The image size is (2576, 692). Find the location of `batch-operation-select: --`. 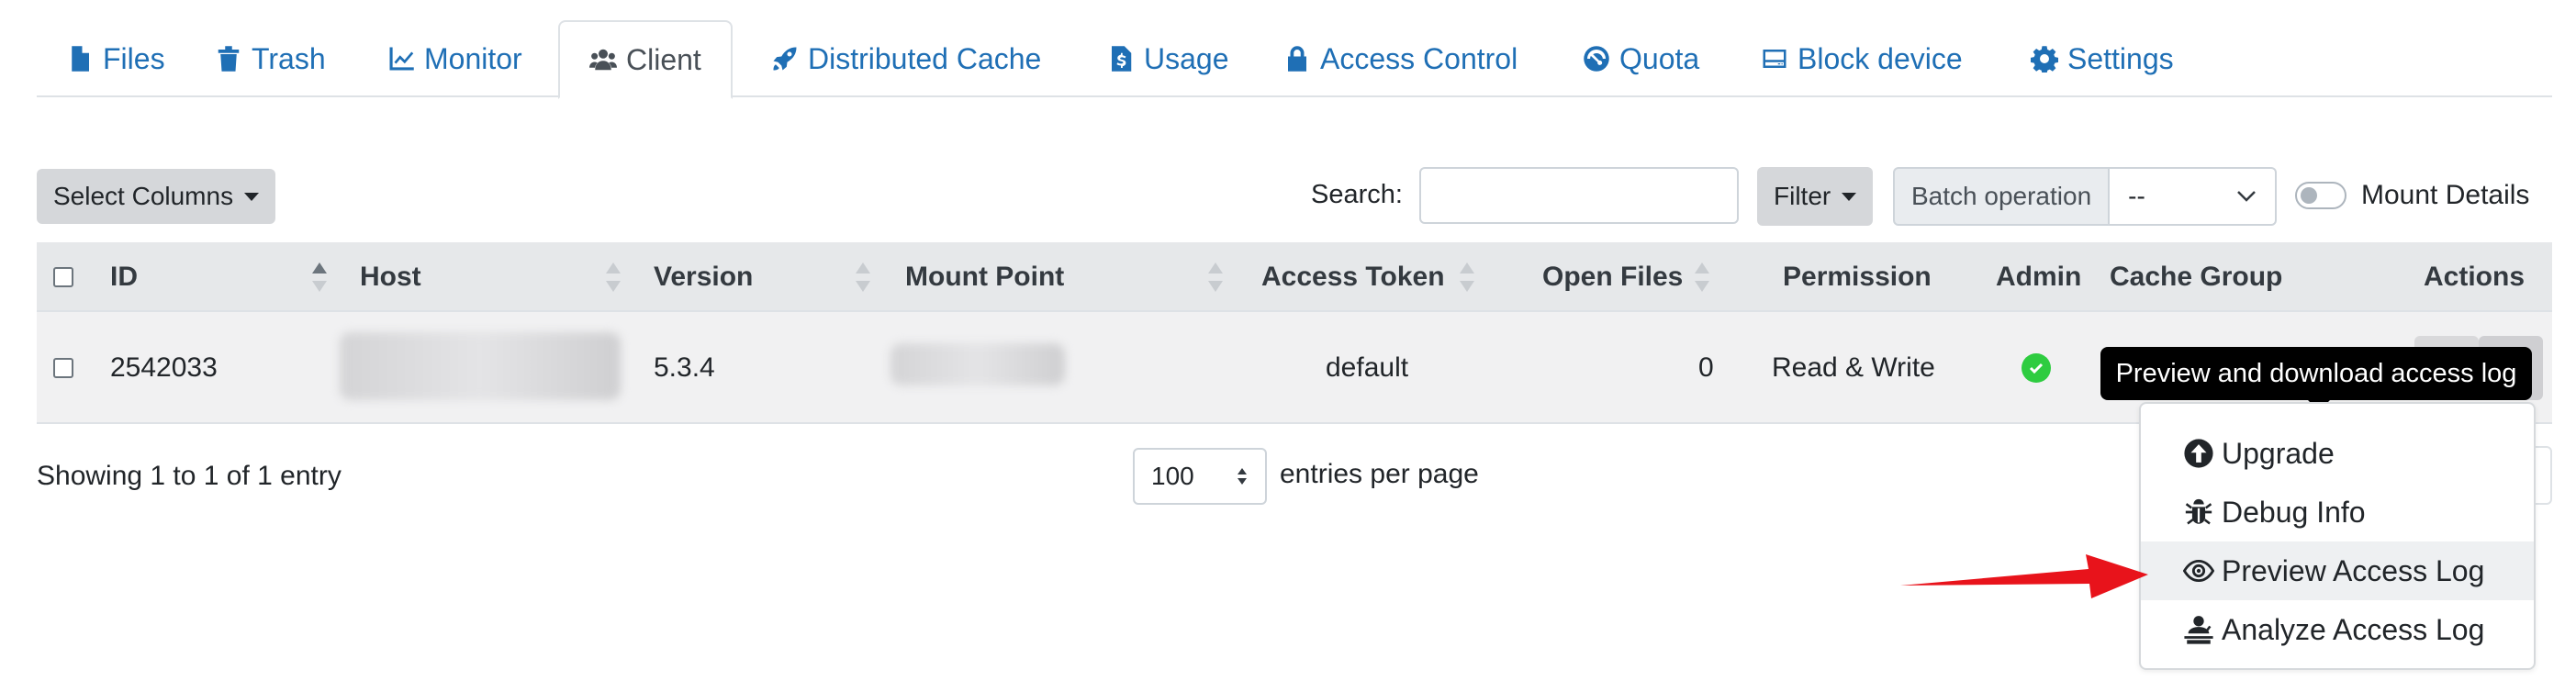

batch-operation-select: -- is located at coordinates (2194, 196).